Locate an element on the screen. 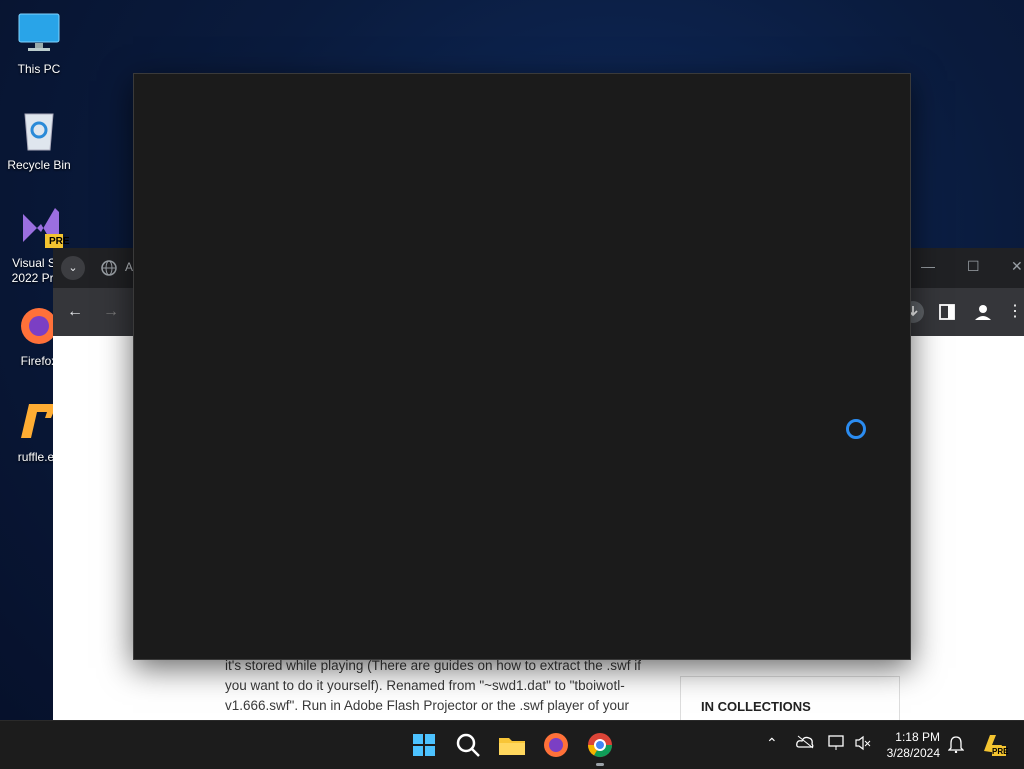 The height and width of the screenshot is (769, 1024). minimize-icon: — is located at coordinates (928, 266).